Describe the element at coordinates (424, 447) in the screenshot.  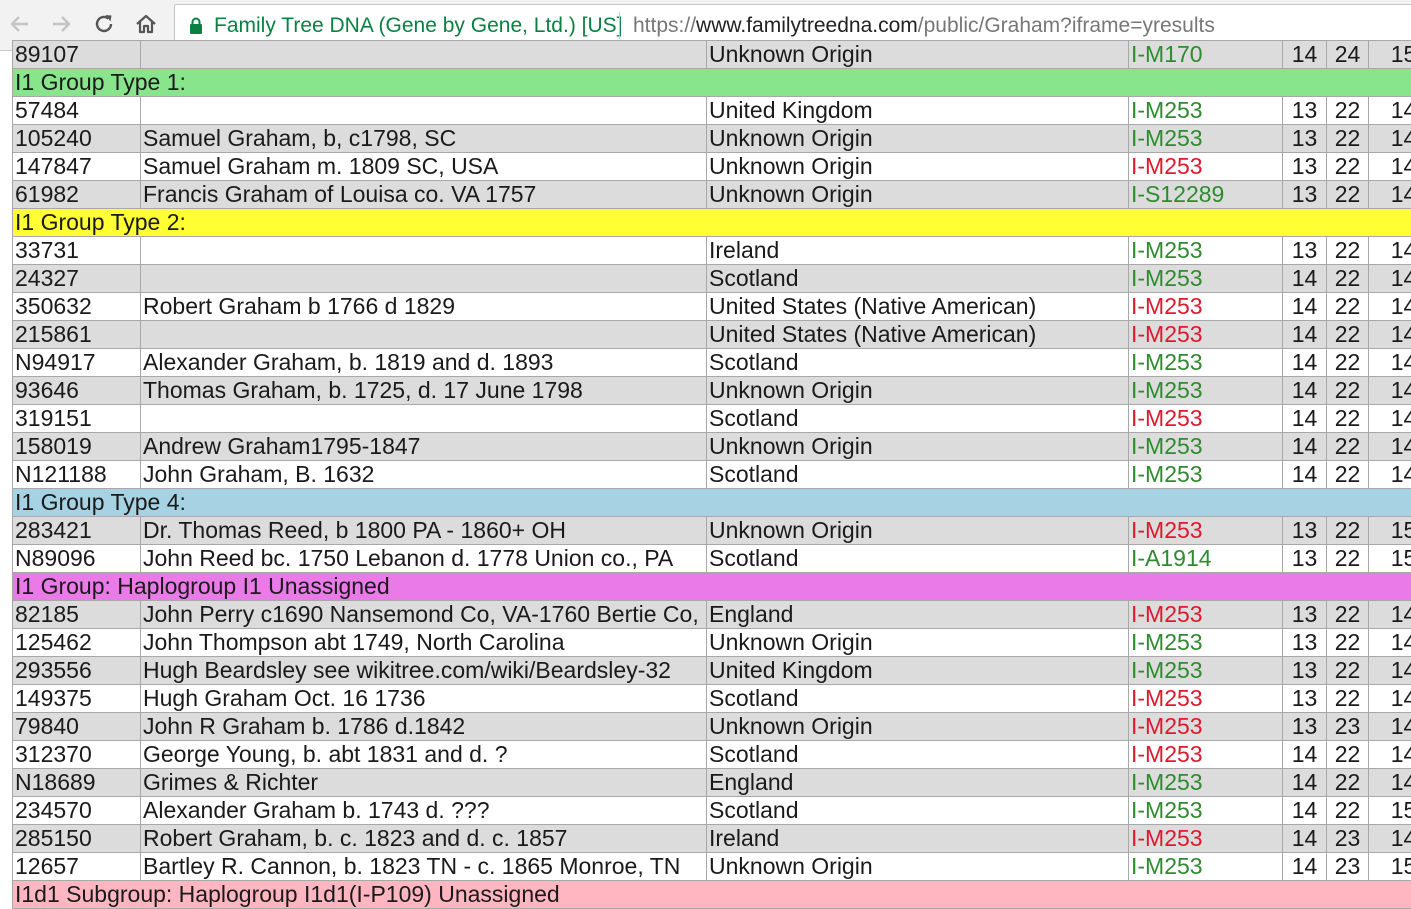
I see `ancestor-name-cell: Andrew Graham1795-1847` at that location.